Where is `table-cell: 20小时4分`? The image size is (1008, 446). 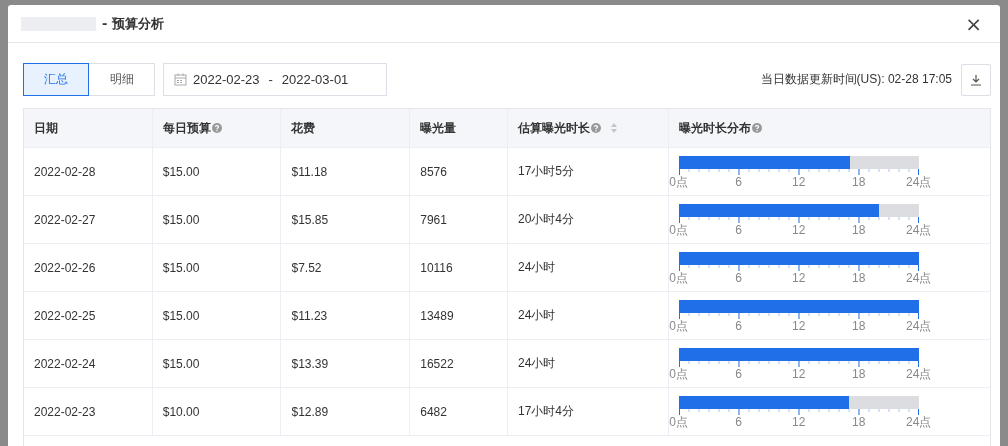
table-cell: 20小时4分 is located at coordinates (546, 219).